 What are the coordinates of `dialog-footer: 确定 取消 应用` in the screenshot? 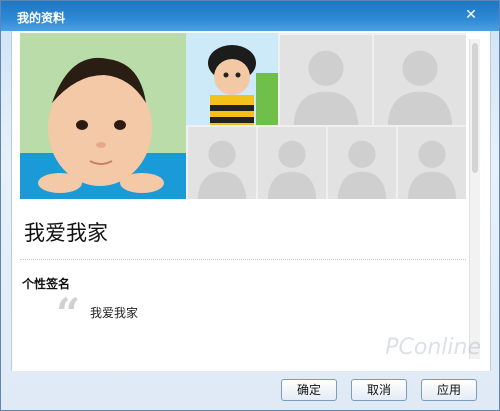 It's located at (250, 390).